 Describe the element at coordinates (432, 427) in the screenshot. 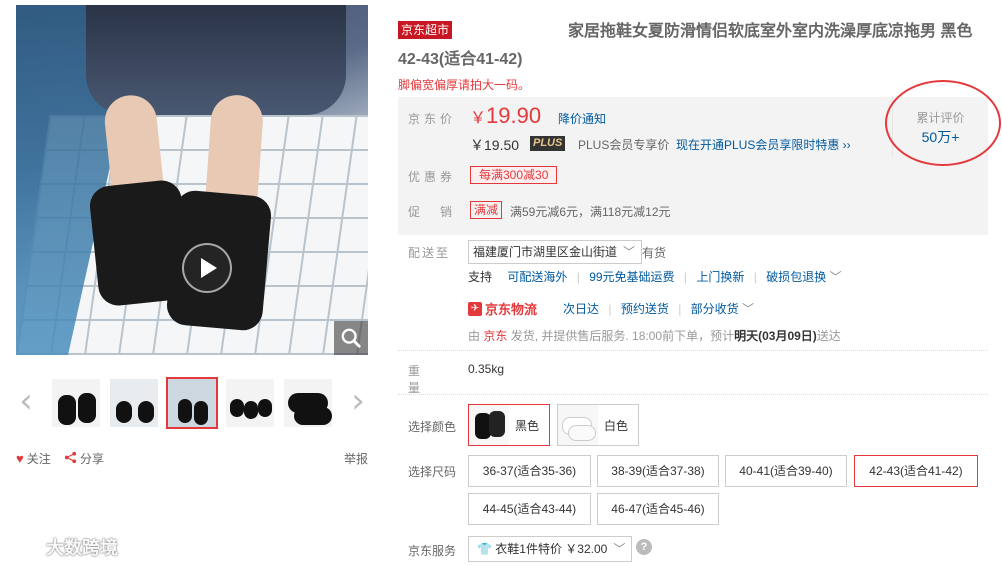

I see `color-label: 选择颜色` at that location.